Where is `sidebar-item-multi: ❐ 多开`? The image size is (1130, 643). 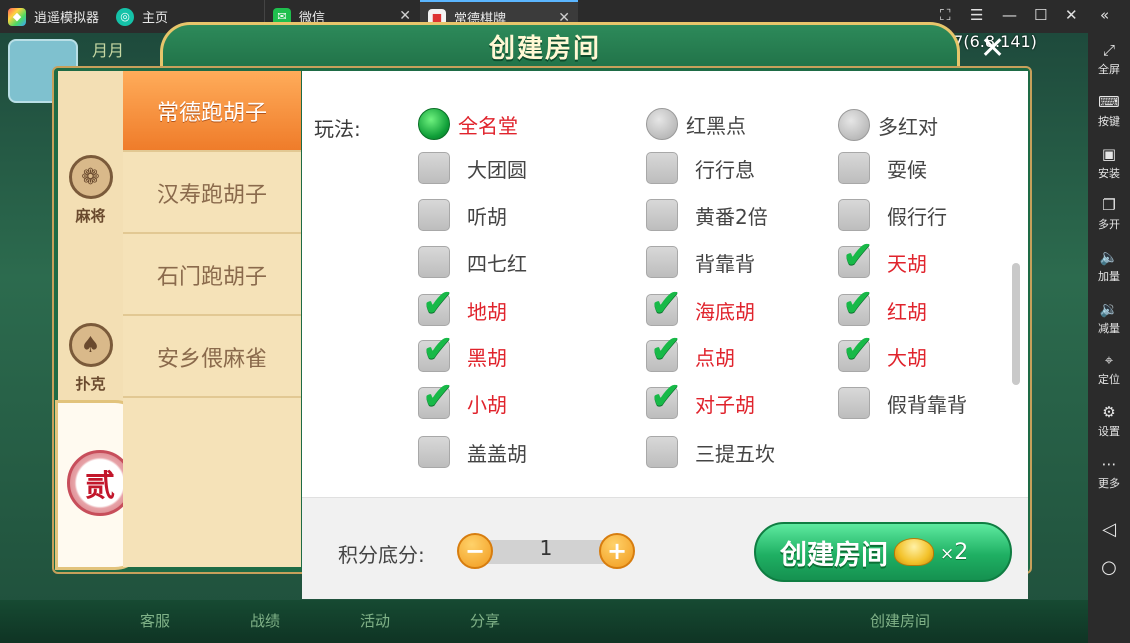 sidebar-item-multi: ❐ 多开 is located at coordinates (1109, 214).